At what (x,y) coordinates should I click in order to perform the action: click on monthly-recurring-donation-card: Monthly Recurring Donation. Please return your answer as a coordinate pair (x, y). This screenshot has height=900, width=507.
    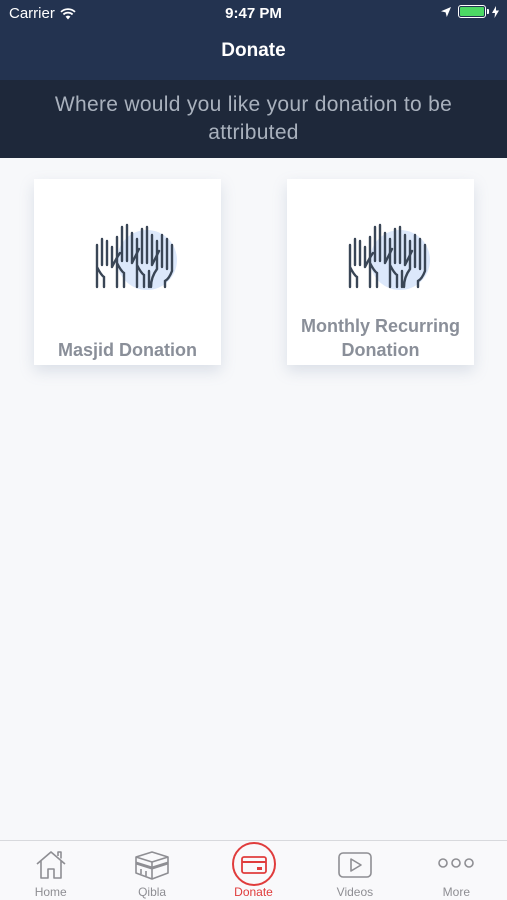
    Looking at the image, I should click on (380, 272).